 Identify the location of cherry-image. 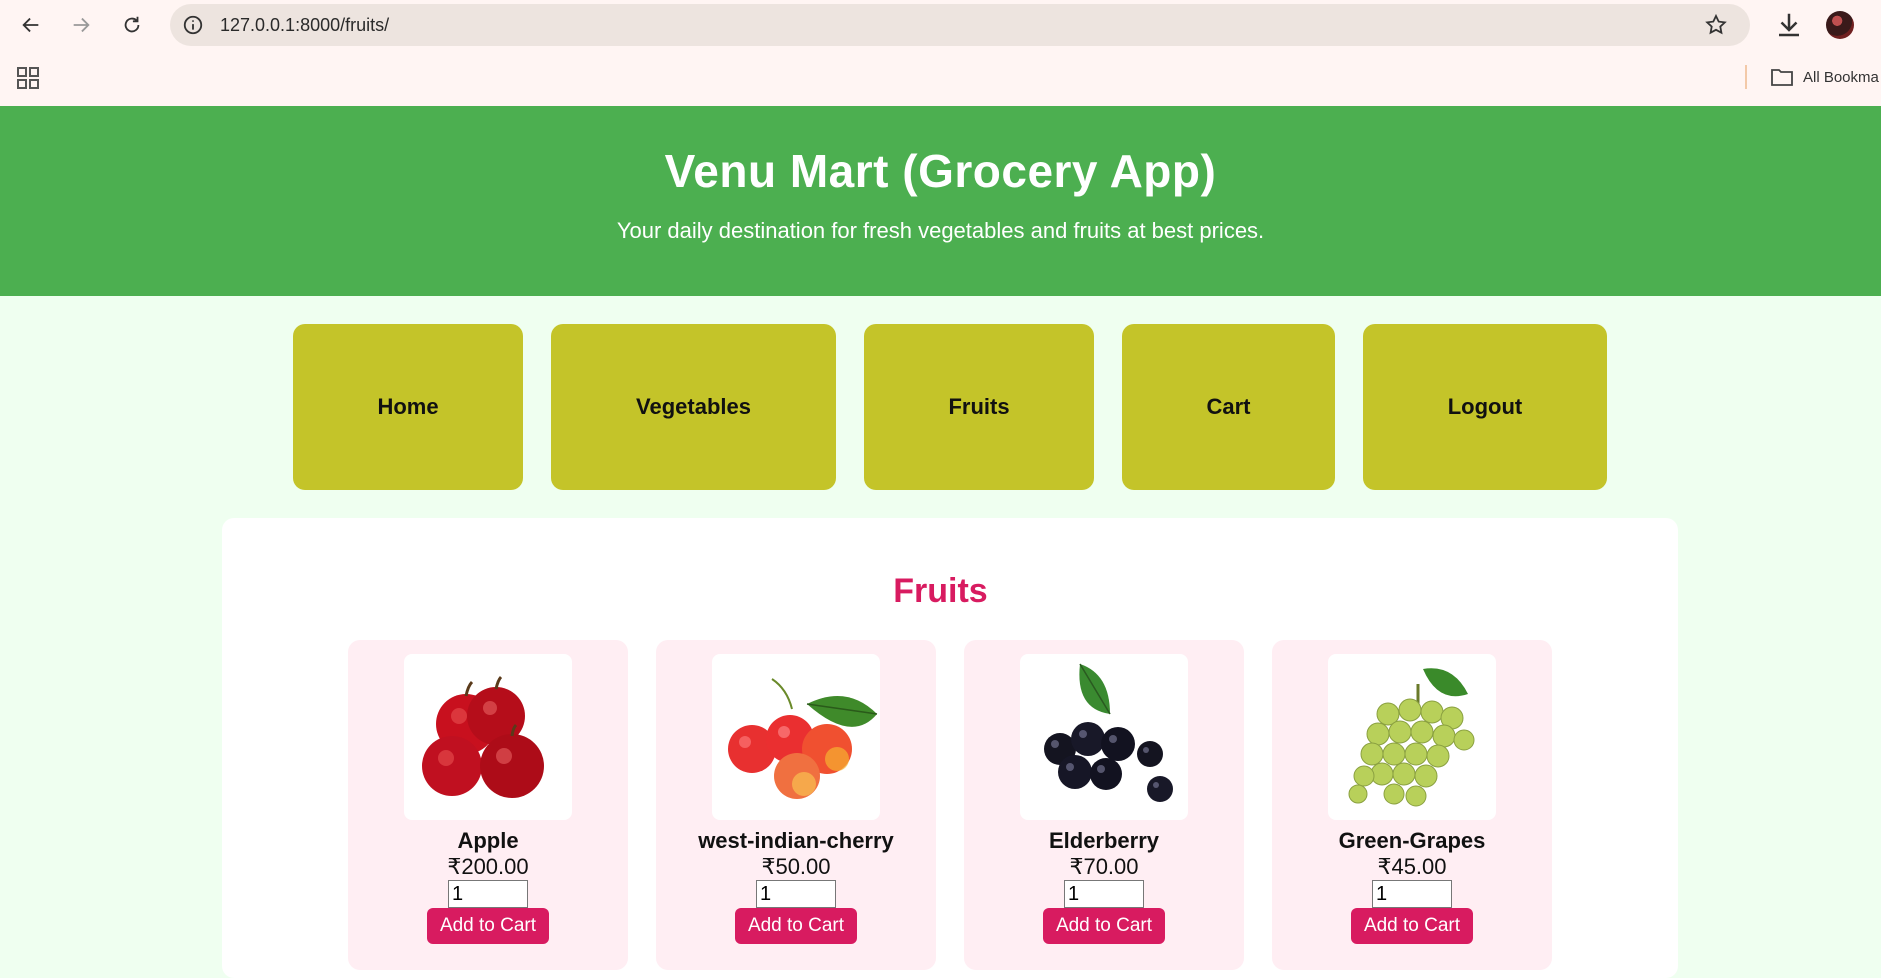
(796, 737).